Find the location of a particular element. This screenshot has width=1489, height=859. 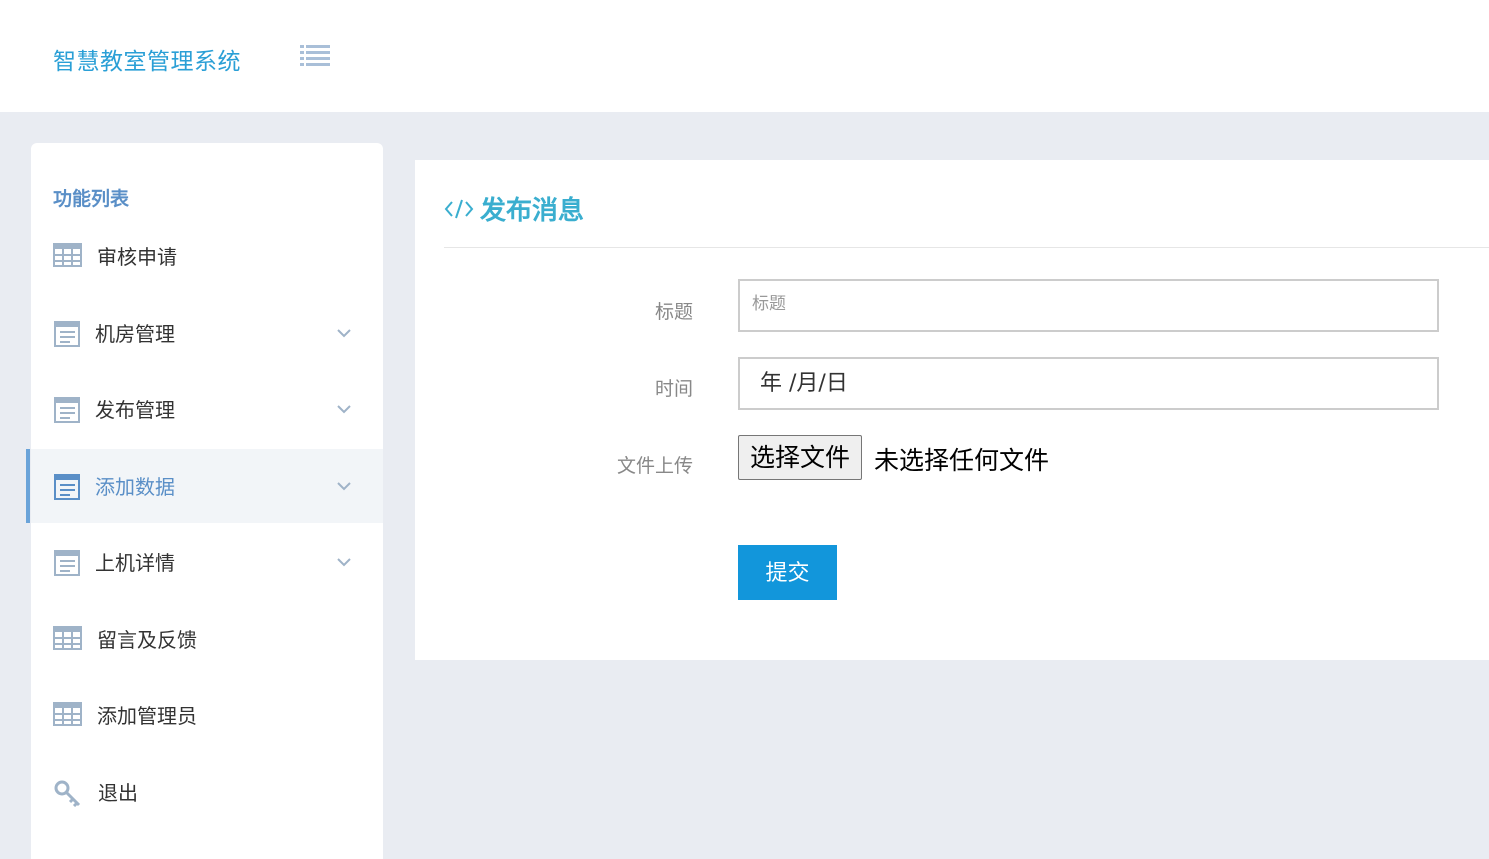

panel-title: 发布消息 is located at coordinates (514, 208).